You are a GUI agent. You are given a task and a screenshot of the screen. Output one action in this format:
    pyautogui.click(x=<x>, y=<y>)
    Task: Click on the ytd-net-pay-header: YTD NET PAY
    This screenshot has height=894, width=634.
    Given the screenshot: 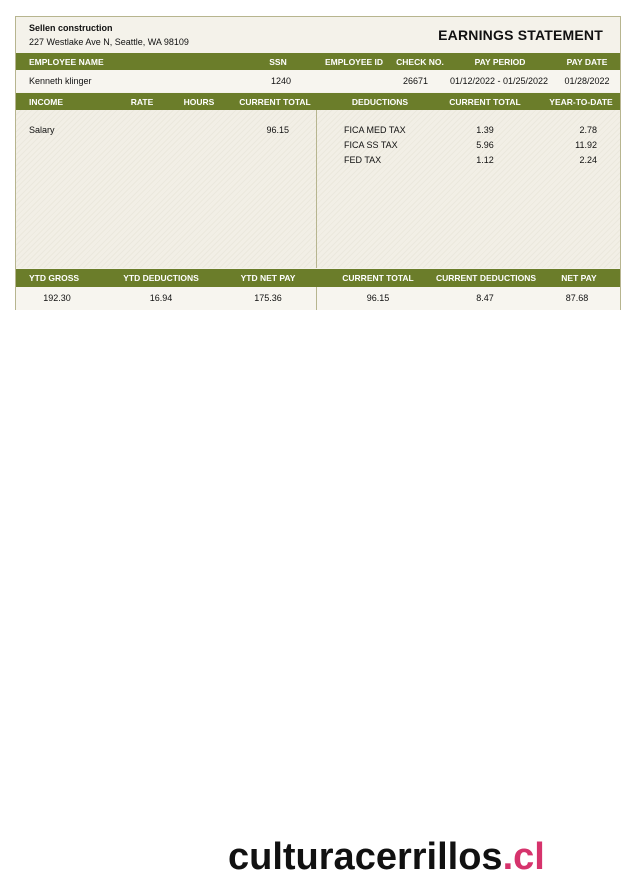 What is the action you would take?
    pyautogui.click(x=268, y=278)
    